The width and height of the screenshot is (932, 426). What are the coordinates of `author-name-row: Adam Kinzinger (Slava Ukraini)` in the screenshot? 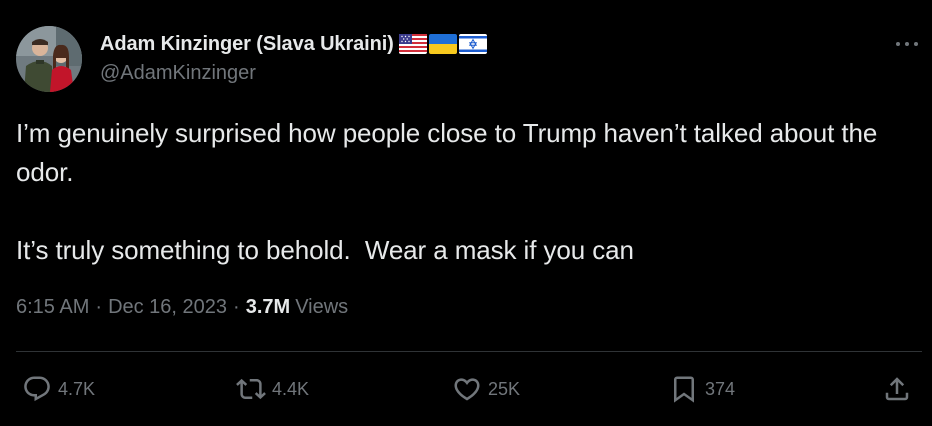 It's located at (293, 44).